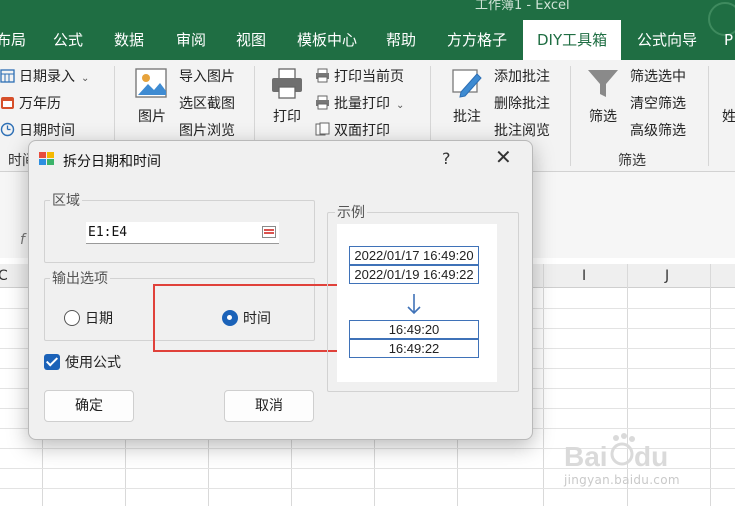 This screenshot has width=735, height=506. What do you see at coordinates (543, 385) in the screenshot?
I see `grid-column-line` at bounding box center [543, 385].